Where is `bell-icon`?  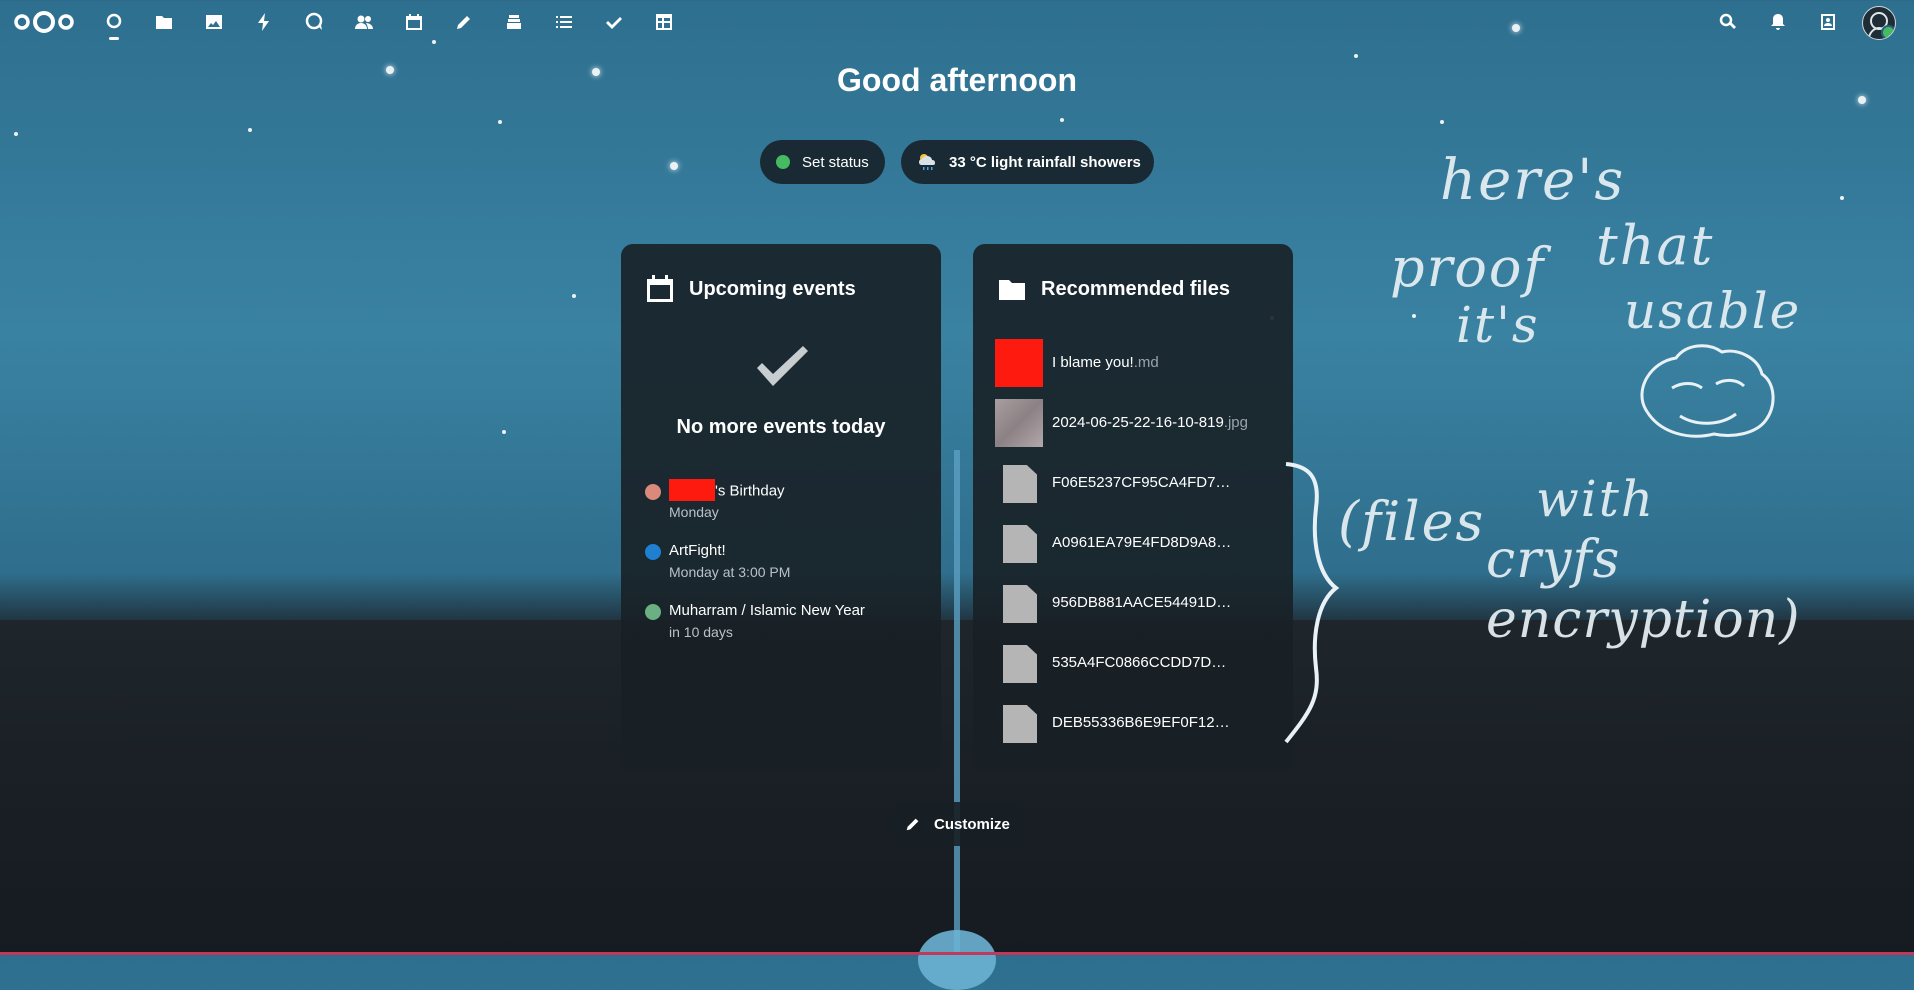
bell-icon is located at coordinates (1778, 22).